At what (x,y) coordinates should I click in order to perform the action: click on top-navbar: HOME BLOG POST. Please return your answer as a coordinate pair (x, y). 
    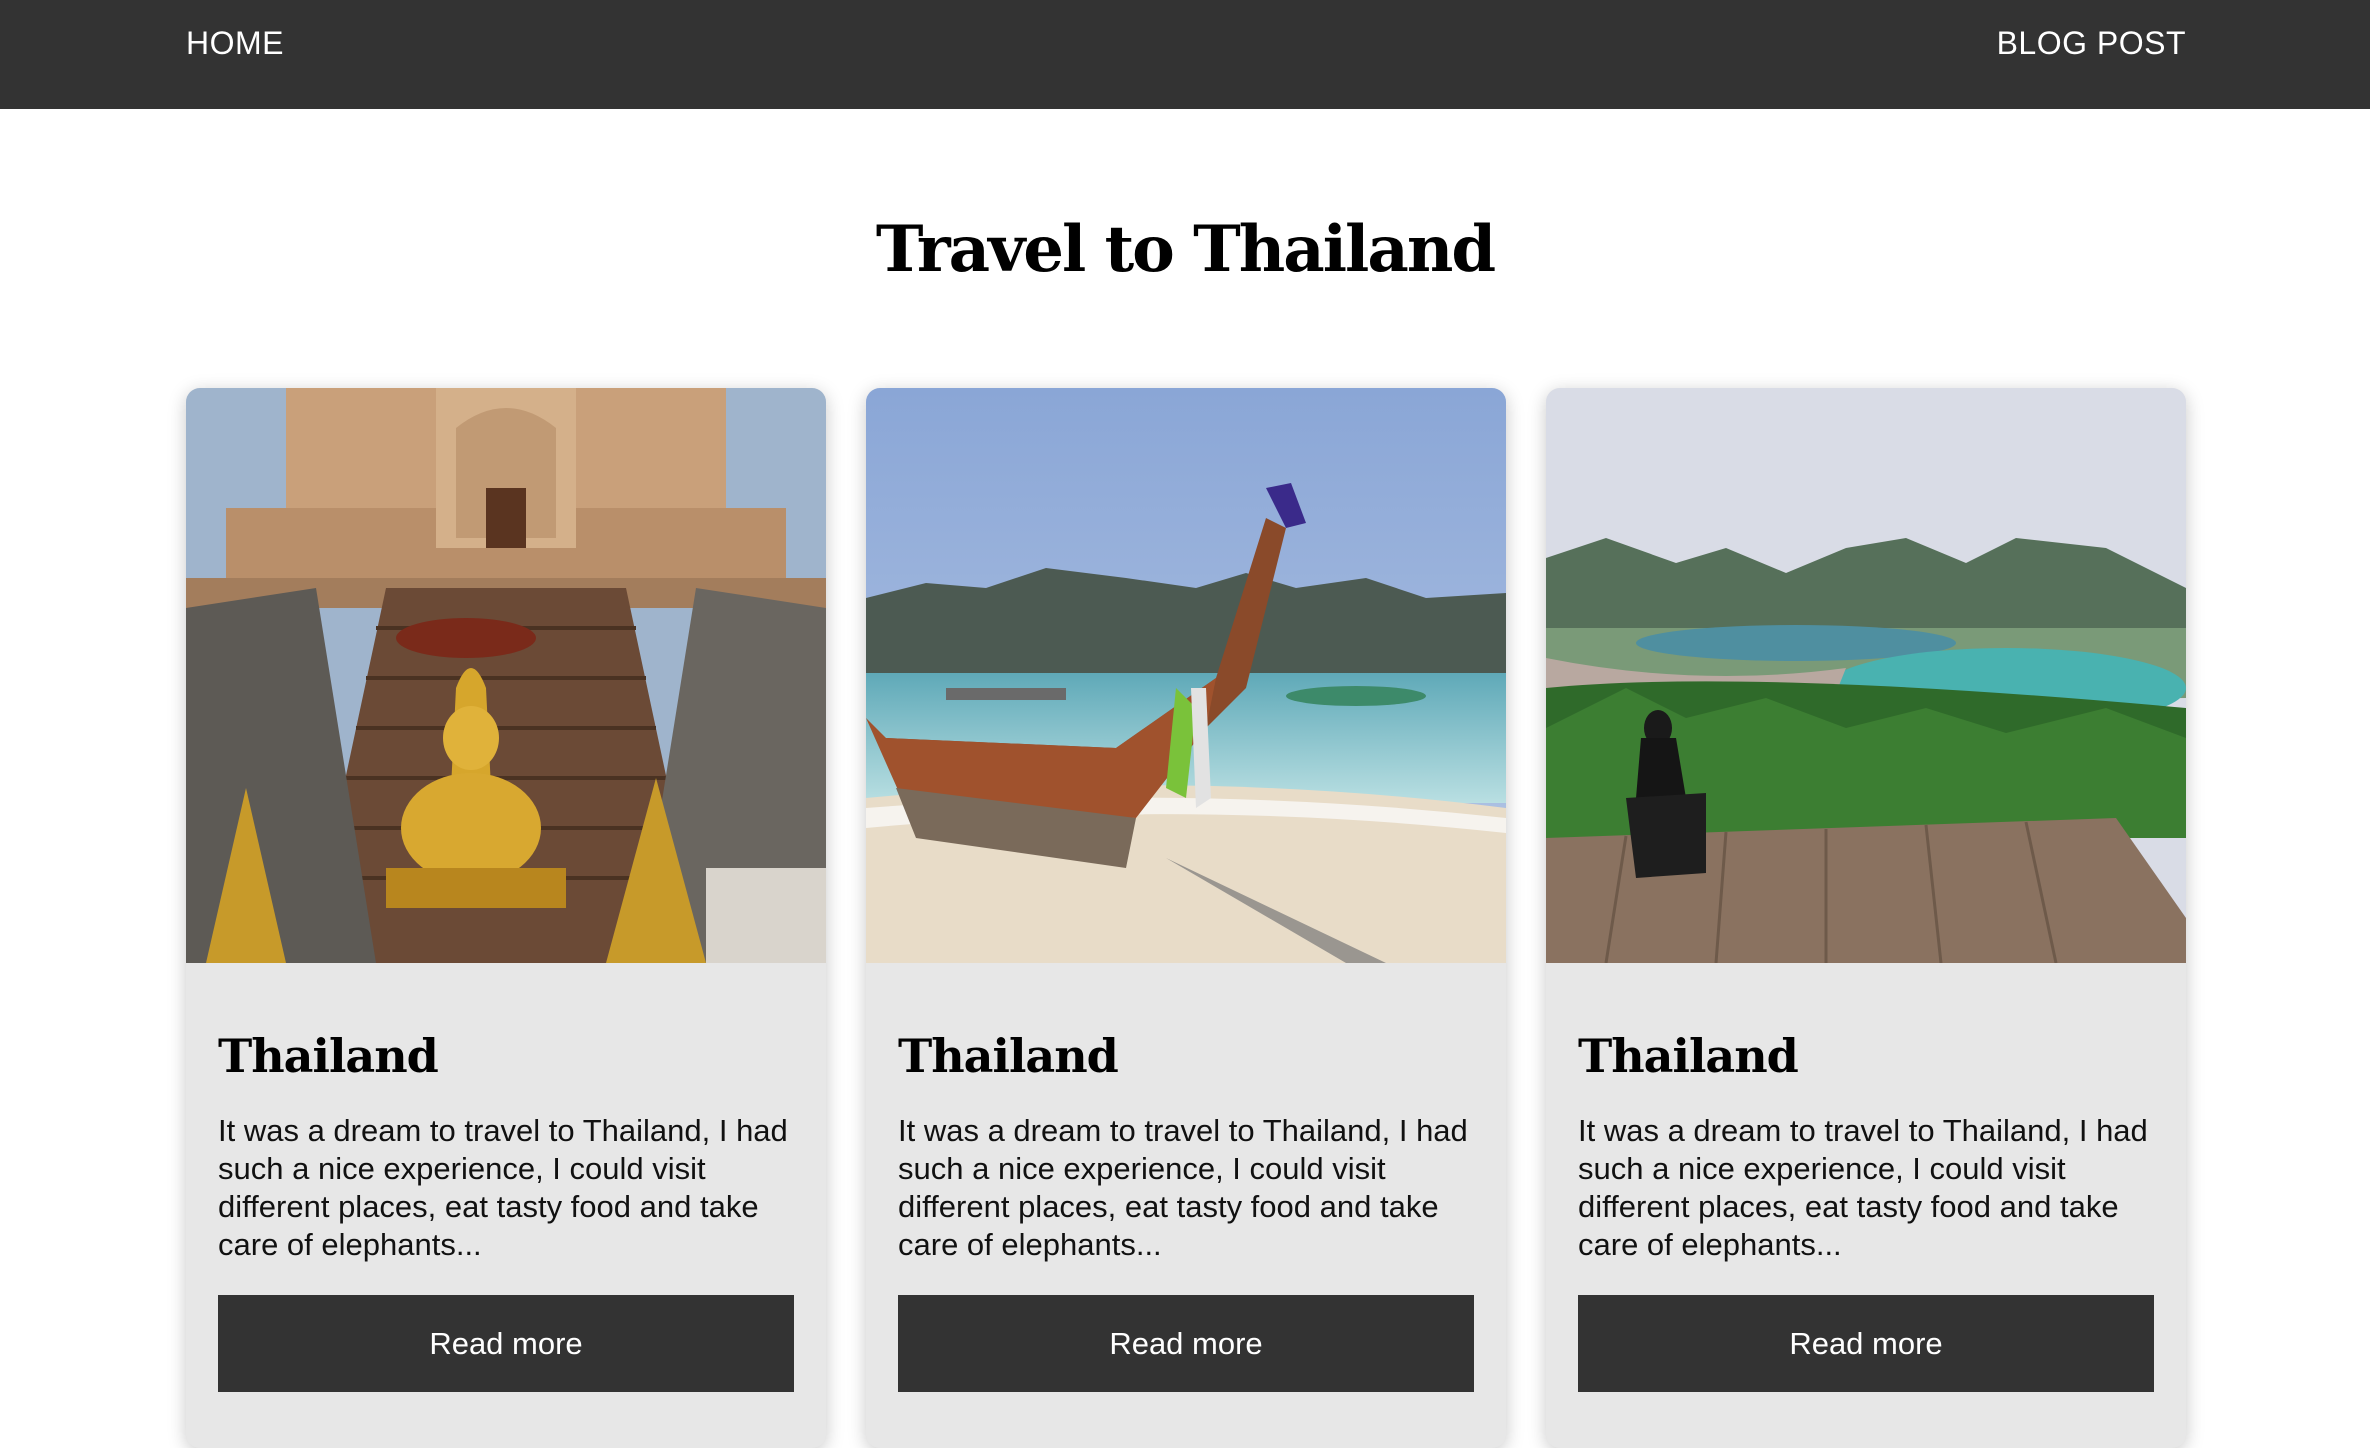
    Looking at the image, I should click on (1185, 54).